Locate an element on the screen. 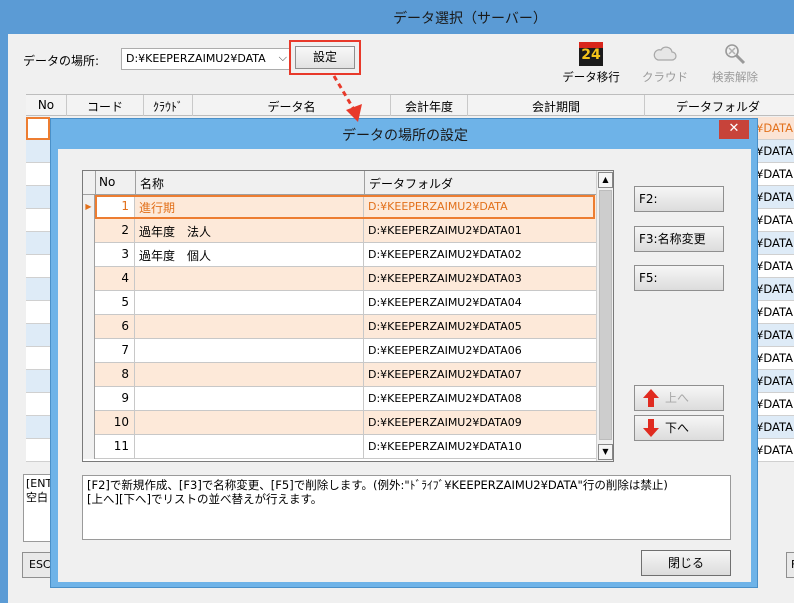 The width and height of the screenshot is (794, 603). col-header-fiscal-year: 会計年度 is located at coordinates (429, 106).